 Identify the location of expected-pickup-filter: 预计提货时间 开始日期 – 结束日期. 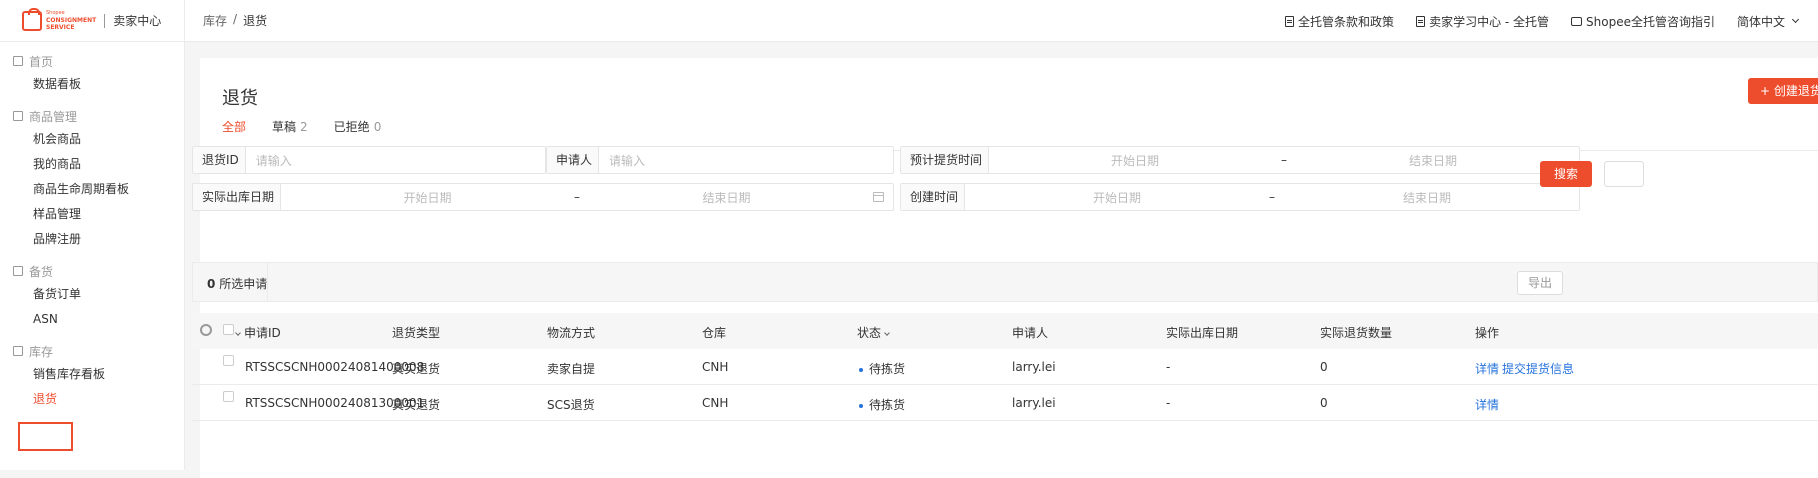
(1240, 160).